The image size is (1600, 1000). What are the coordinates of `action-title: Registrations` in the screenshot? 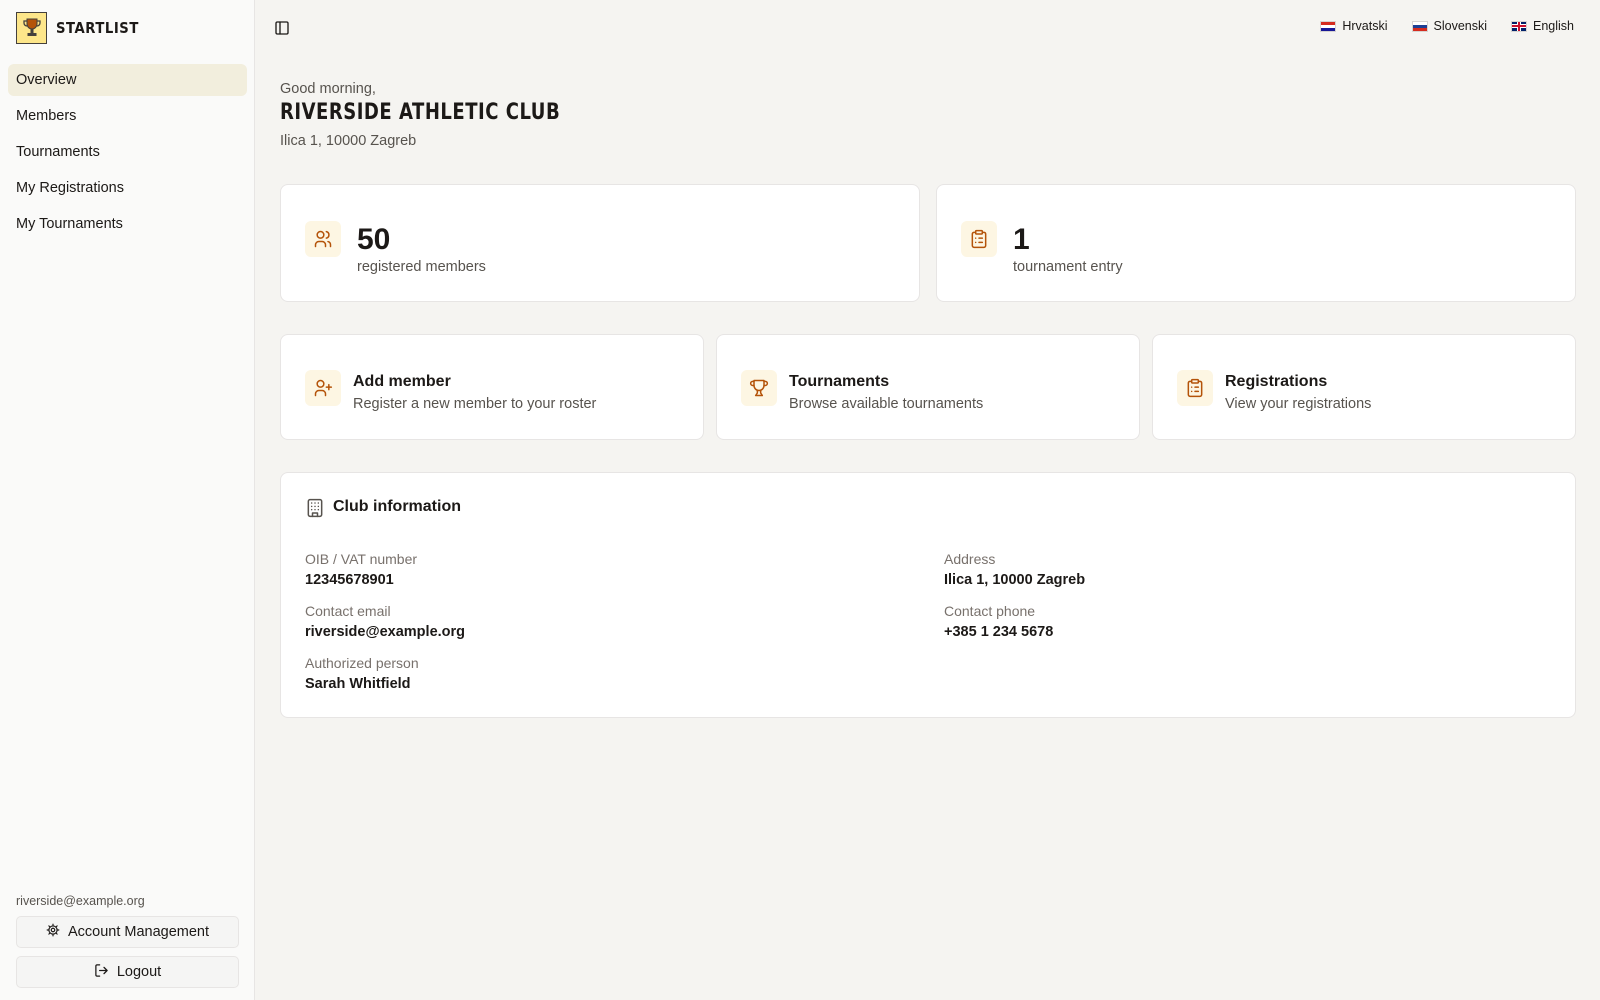 It's located at (1276, 381).